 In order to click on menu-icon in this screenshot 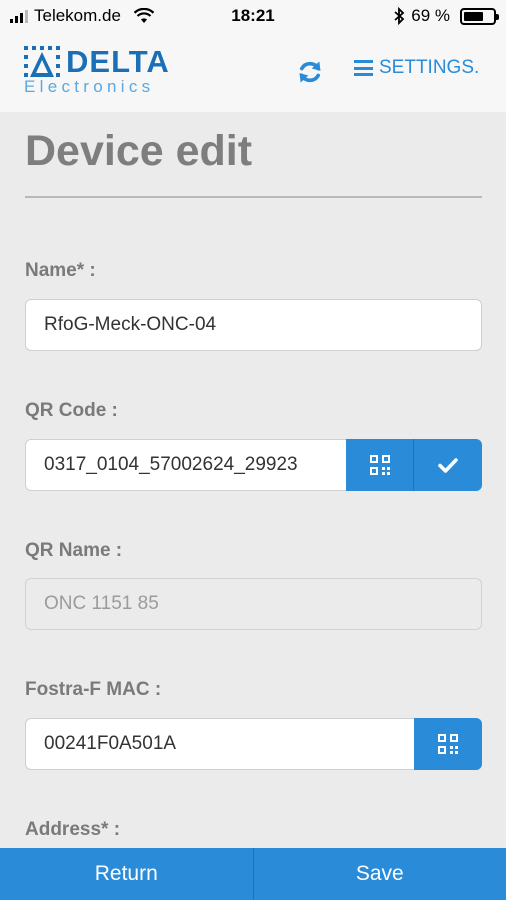, I will do `click(363, 68)`.